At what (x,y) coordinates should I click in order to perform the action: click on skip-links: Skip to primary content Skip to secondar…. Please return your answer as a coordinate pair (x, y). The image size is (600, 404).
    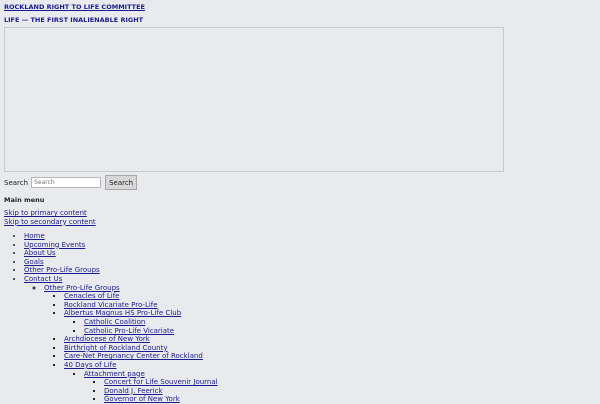
    Looking at the image, I should click on (50, 217).